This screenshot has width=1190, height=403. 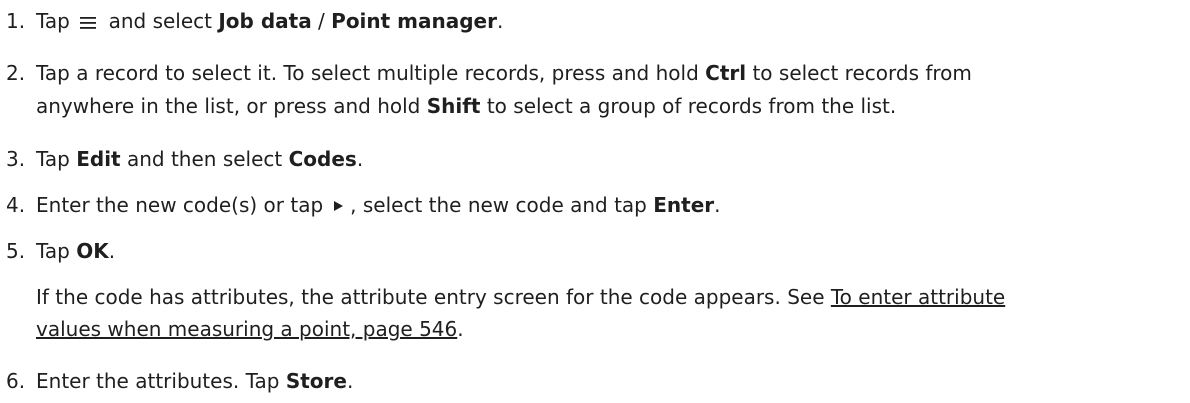 I want to click on button-enter: Enter, so click(x=684, y=205).